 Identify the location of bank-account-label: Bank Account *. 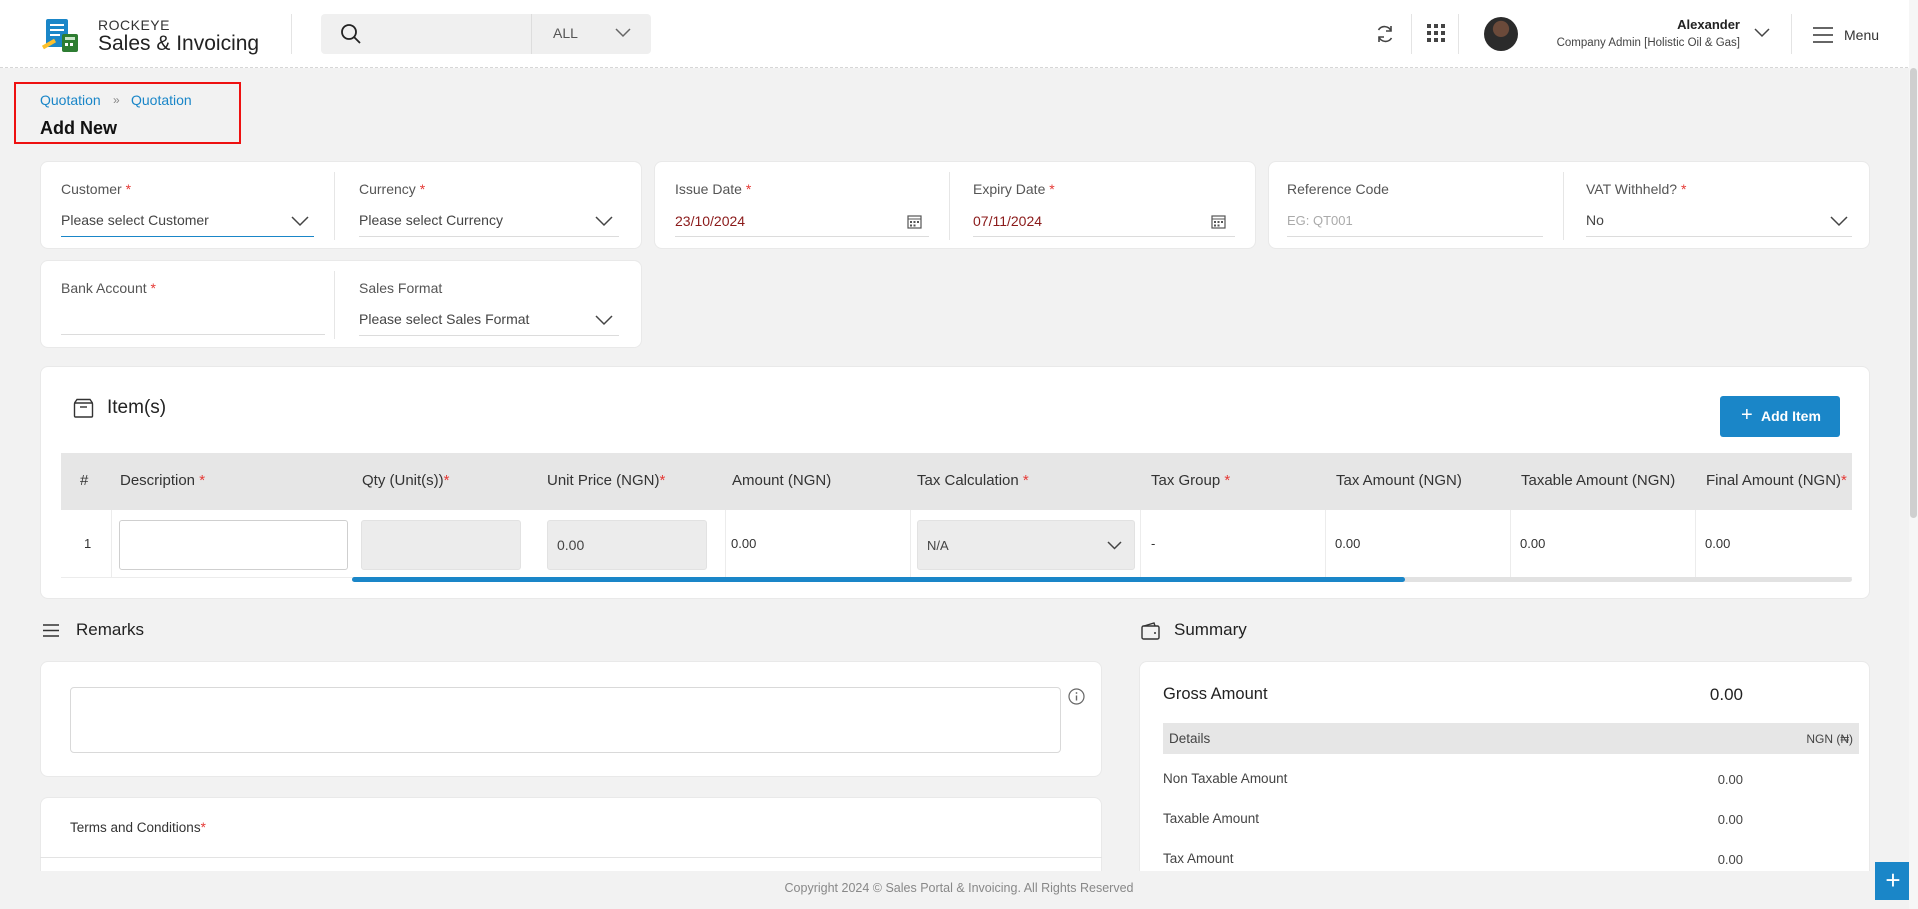
(108, 288).